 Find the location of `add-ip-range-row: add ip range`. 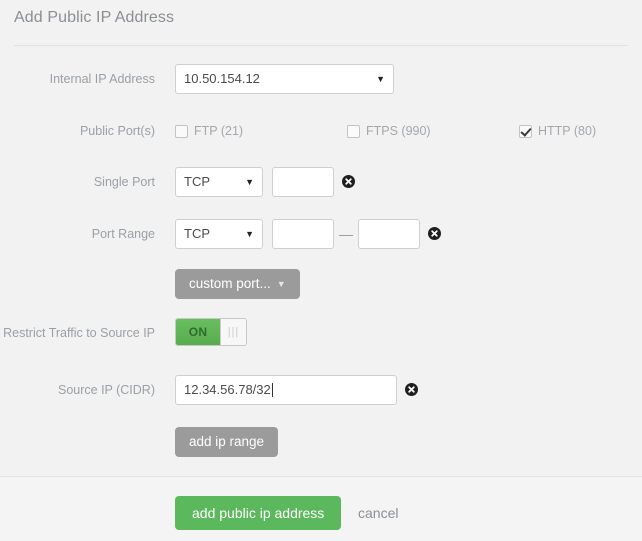

add-ip-range-row: add ip range is located at coordinates (321, 442).